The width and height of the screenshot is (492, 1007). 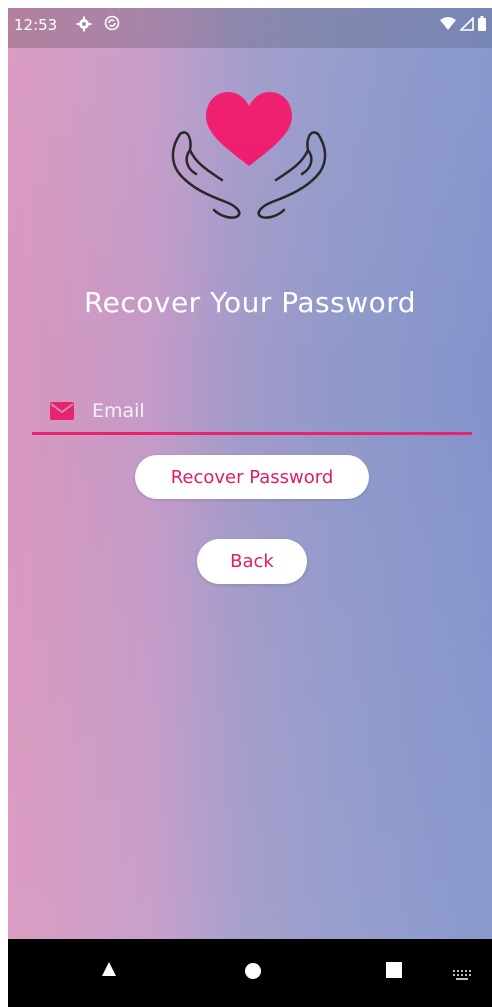 I want to click on status-time: 12:53, so click(x=36, y=25).